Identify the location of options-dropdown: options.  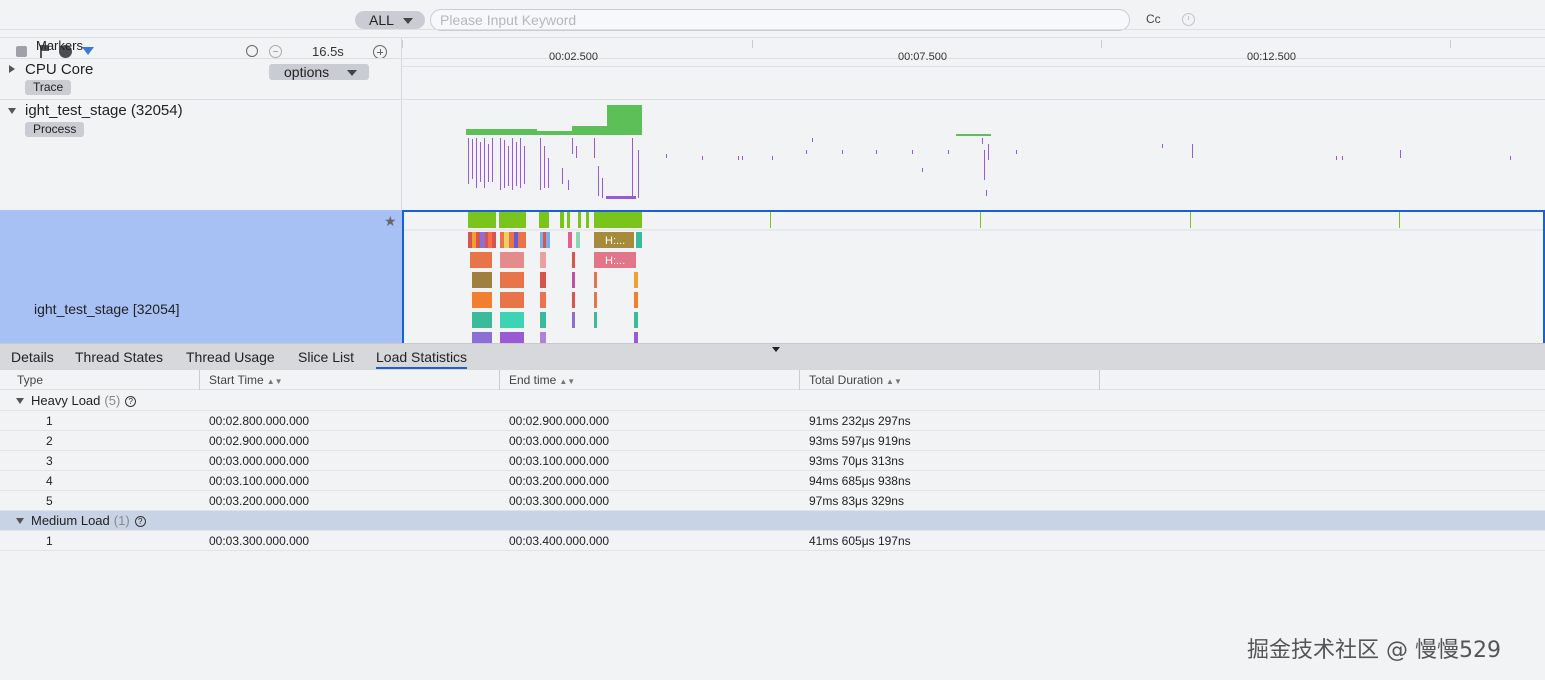
(319, 72).